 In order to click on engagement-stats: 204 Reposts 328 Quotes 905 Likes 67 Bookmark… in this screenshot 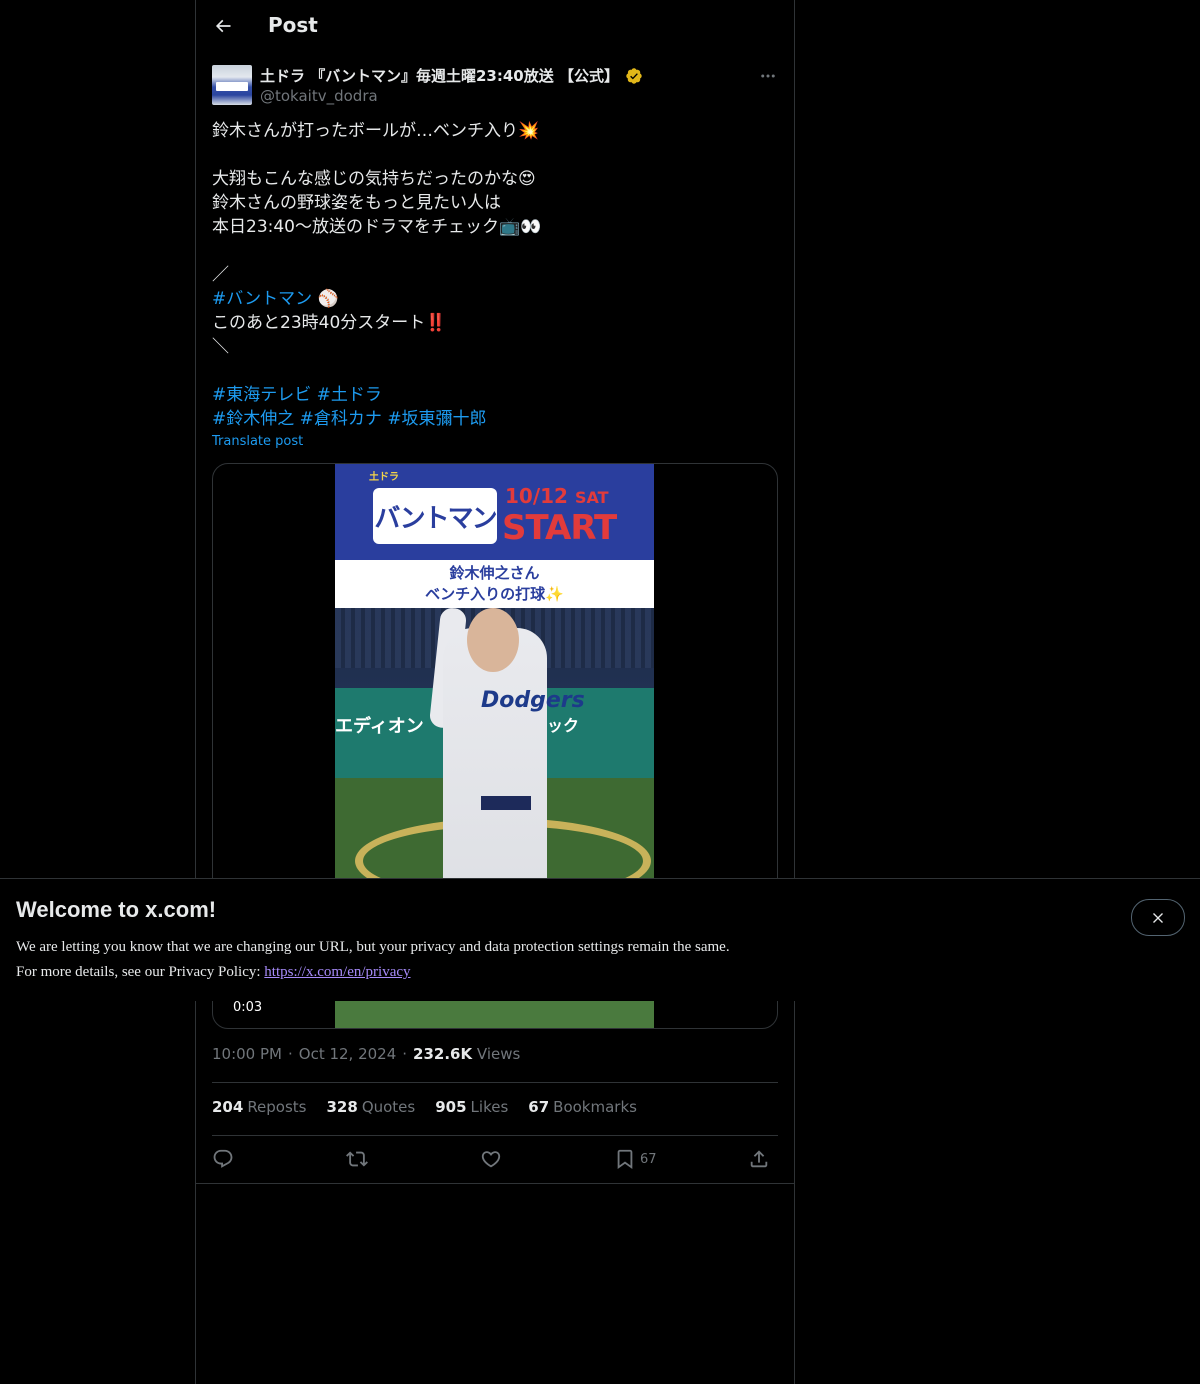, I will do `click(434, 1107)`.